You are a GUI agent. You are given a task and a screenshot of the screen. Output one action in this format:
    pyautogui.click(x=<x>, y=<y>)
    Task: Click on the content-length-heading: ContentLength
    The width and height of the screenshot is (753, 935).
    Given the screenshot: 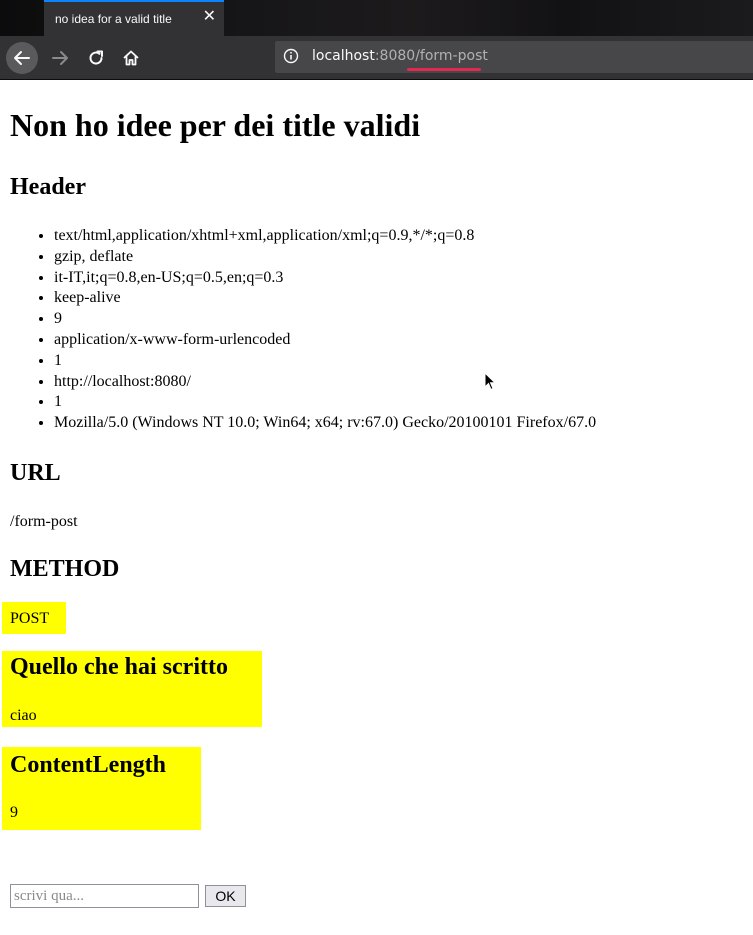 What is the action you would take?
    pyautogui.click(x=88, y=765)
    